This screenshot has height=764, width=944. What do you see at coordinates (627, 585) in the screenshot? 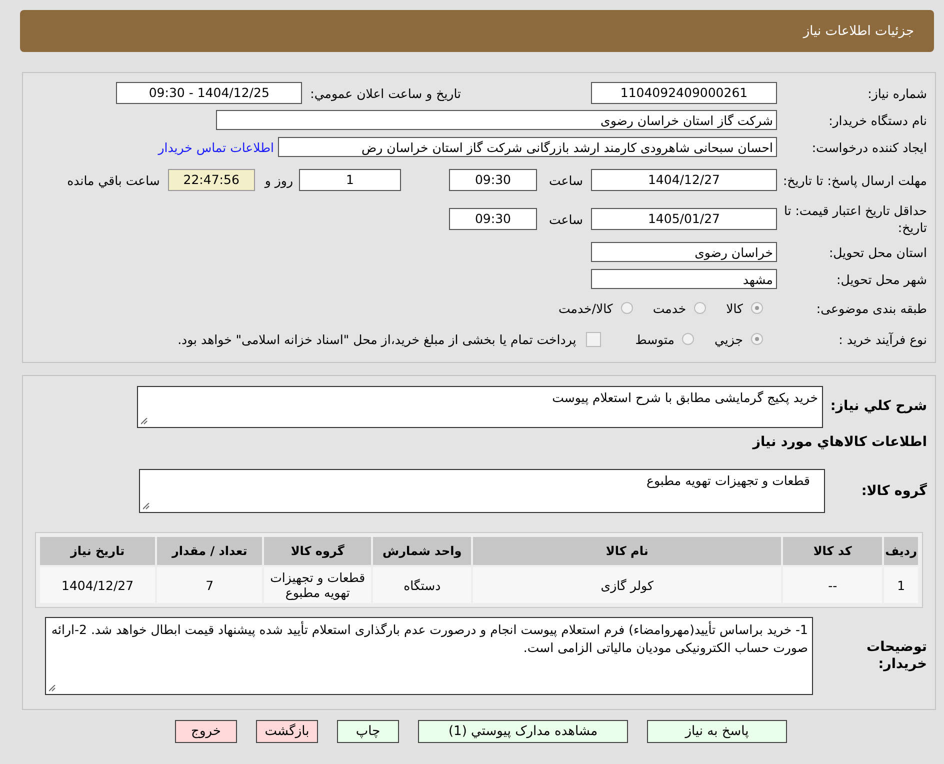
I see `table-cell: کولر گازی` at bounding box center [627, 585].